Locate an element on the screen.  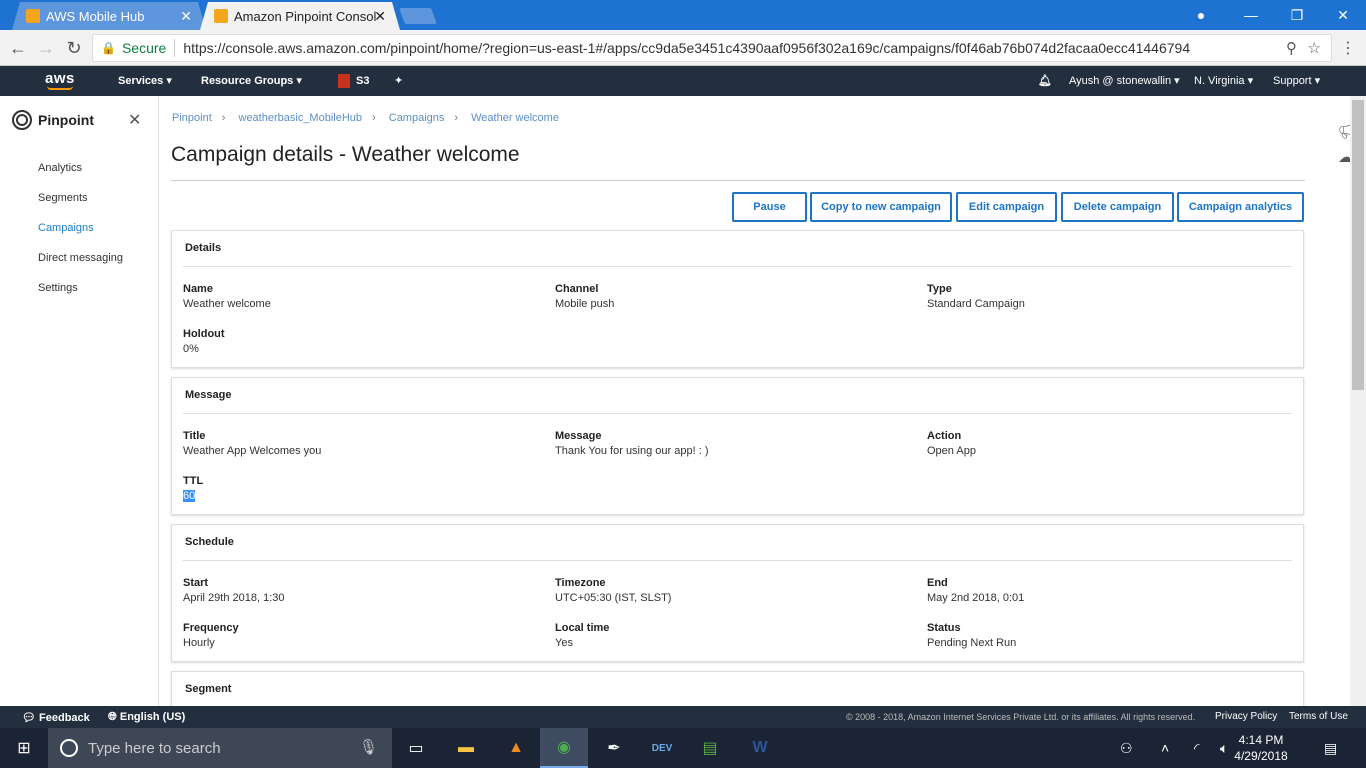
aws-logo: aws is located at coordinates (60, 80).